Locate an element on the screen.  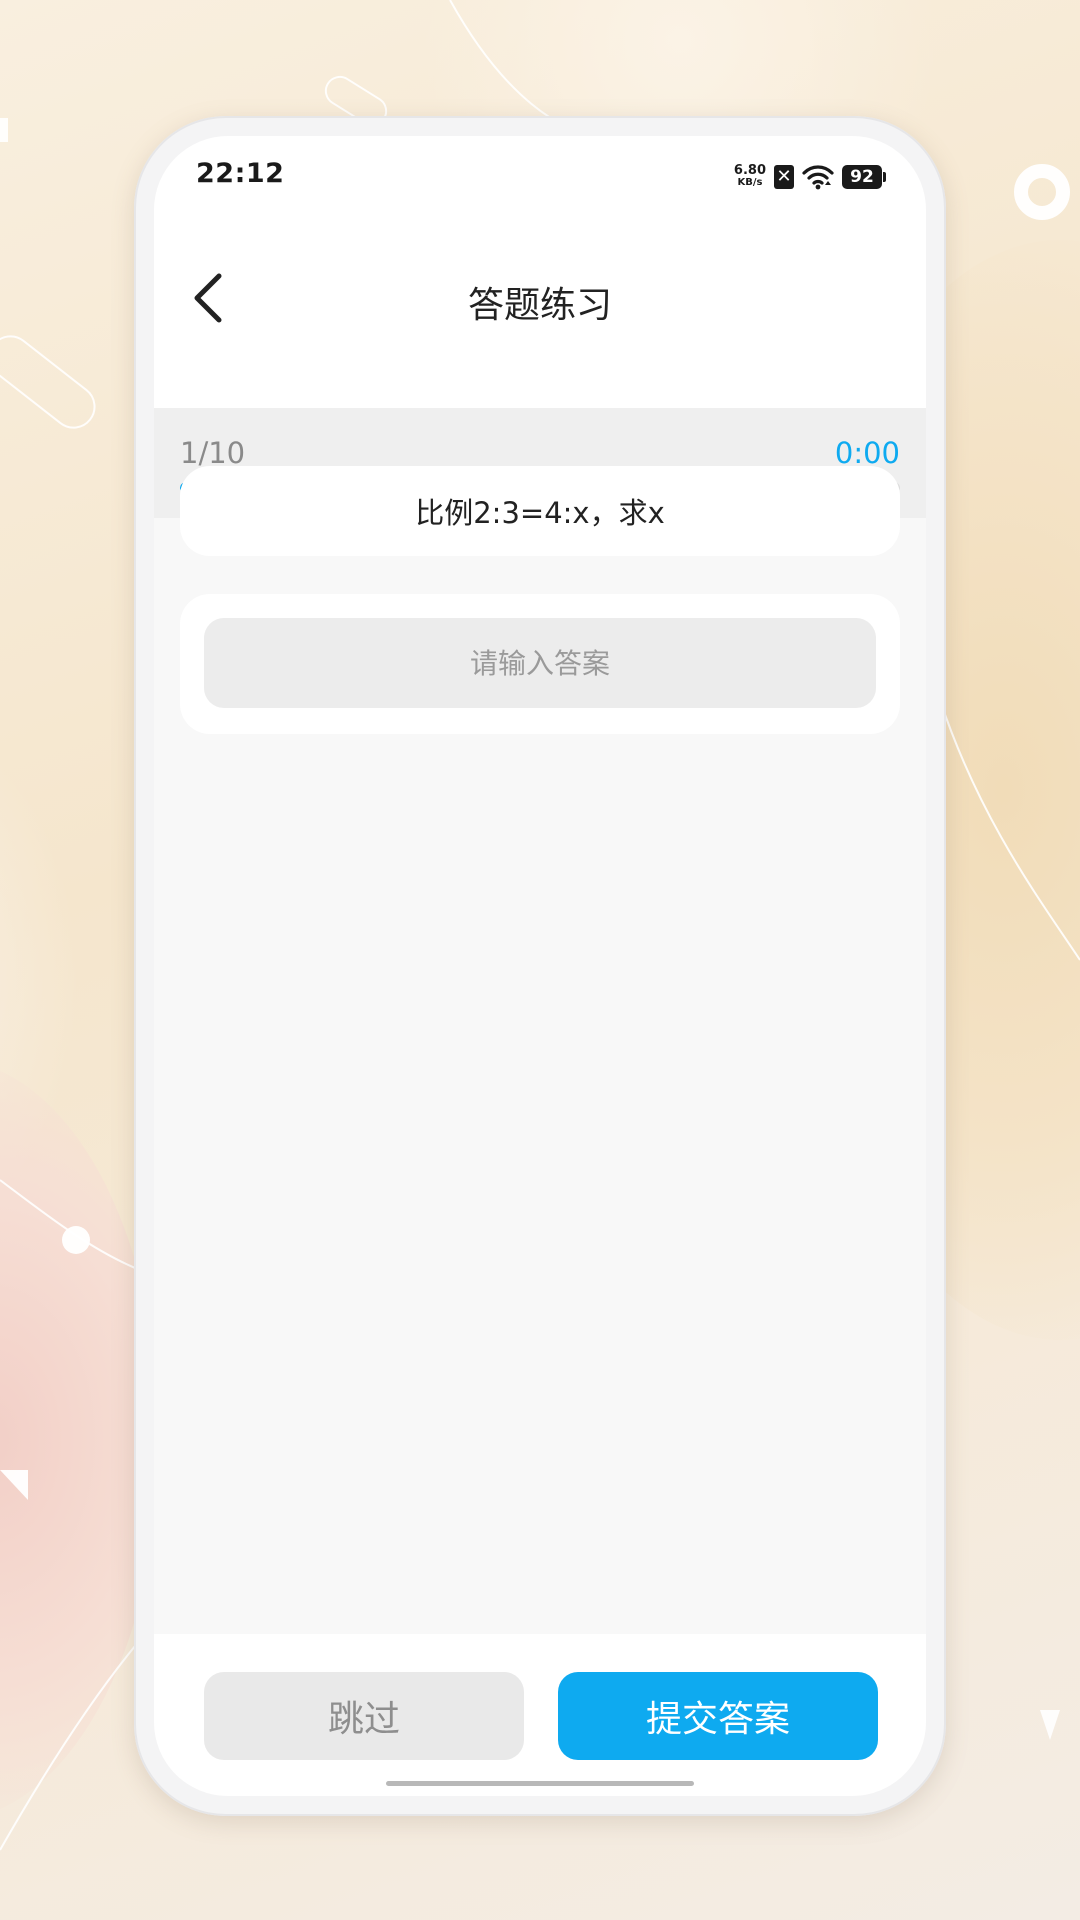
network-speed-value: 6.80 is located at coordinates (749, 170).